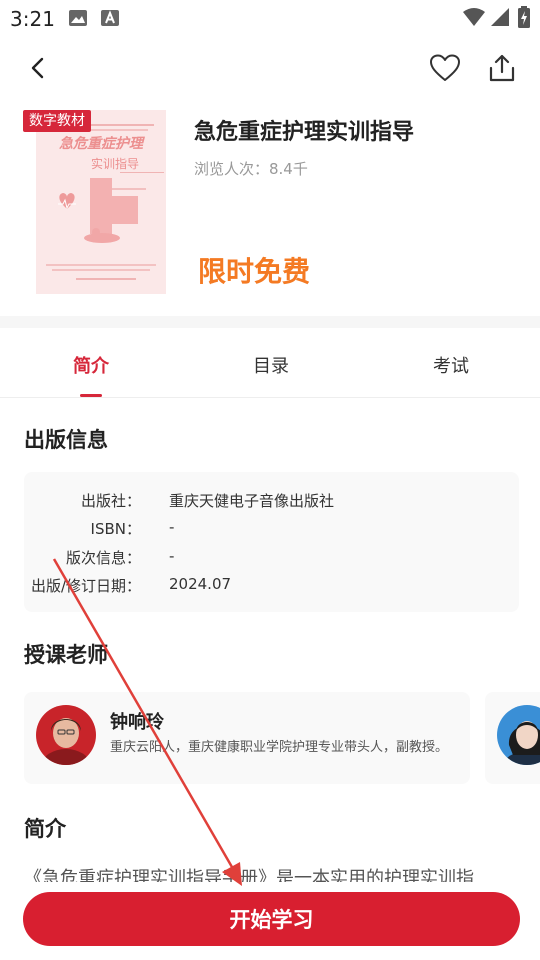 The height and width of the screenshot is (960, 540). Describe the element at coordinates (137, 722) in the screenshot. I see `teacher-name: 钟响玲` at that location.